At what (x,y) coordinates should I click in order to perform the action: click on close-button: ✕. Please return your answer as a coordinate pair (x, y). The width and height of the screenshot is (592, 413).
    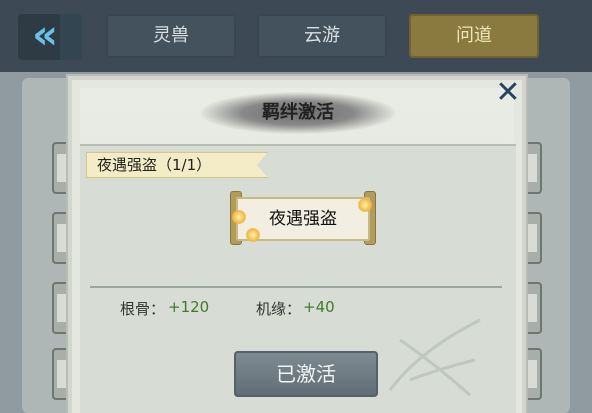
    Looking at the image, I should click on (508, 93).